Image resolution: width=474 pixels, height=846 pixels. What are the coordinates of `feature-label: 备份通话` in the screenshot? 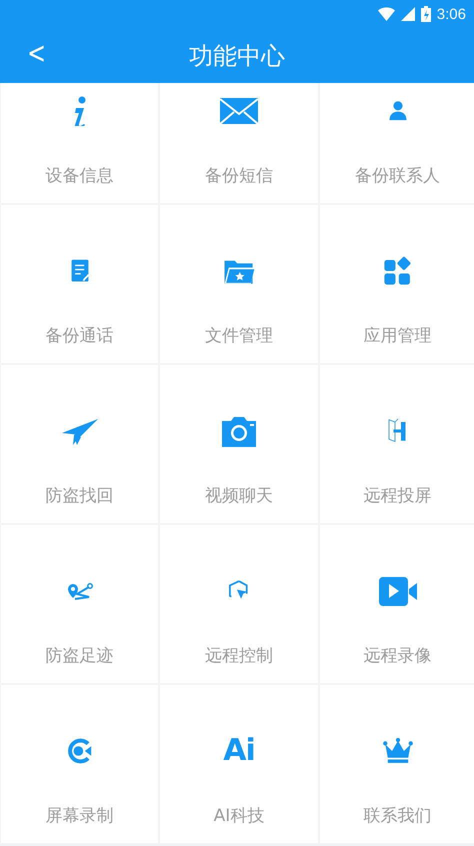 It's located at (80, 336).